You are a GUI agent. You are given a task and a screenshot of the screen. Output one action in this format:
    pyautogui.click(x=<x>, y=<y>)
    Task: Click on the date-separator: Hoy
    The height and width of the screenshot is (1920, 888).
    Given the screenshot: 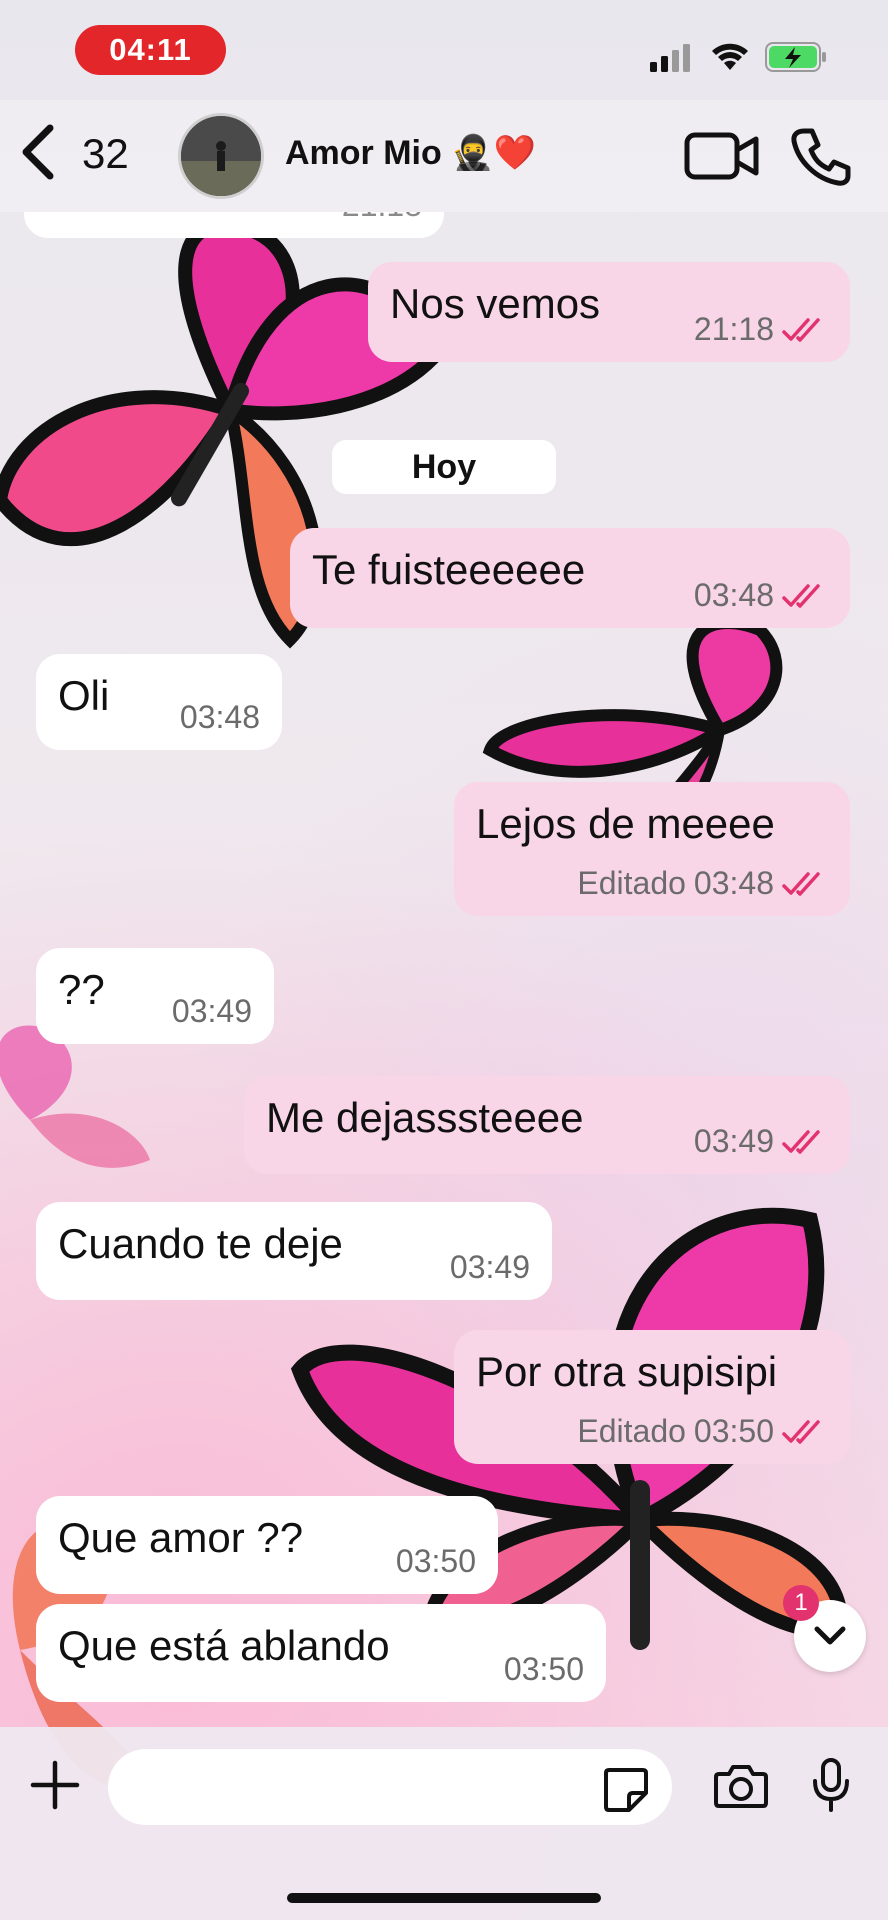 What is the action you would take?
    pyautogui.click(x=444, y=467)
    